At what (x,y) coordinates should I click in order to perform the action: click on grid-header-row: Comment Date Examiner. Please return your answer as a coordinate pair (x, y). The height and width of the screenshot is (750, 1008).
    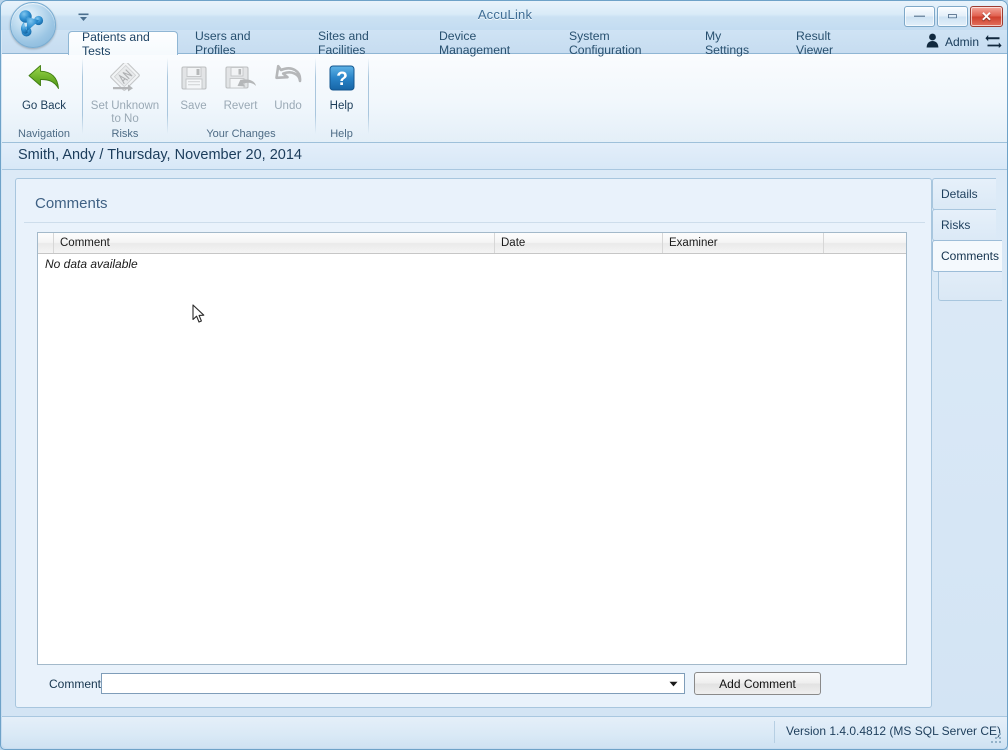
    Looking at the image, I should click on (472, 243).